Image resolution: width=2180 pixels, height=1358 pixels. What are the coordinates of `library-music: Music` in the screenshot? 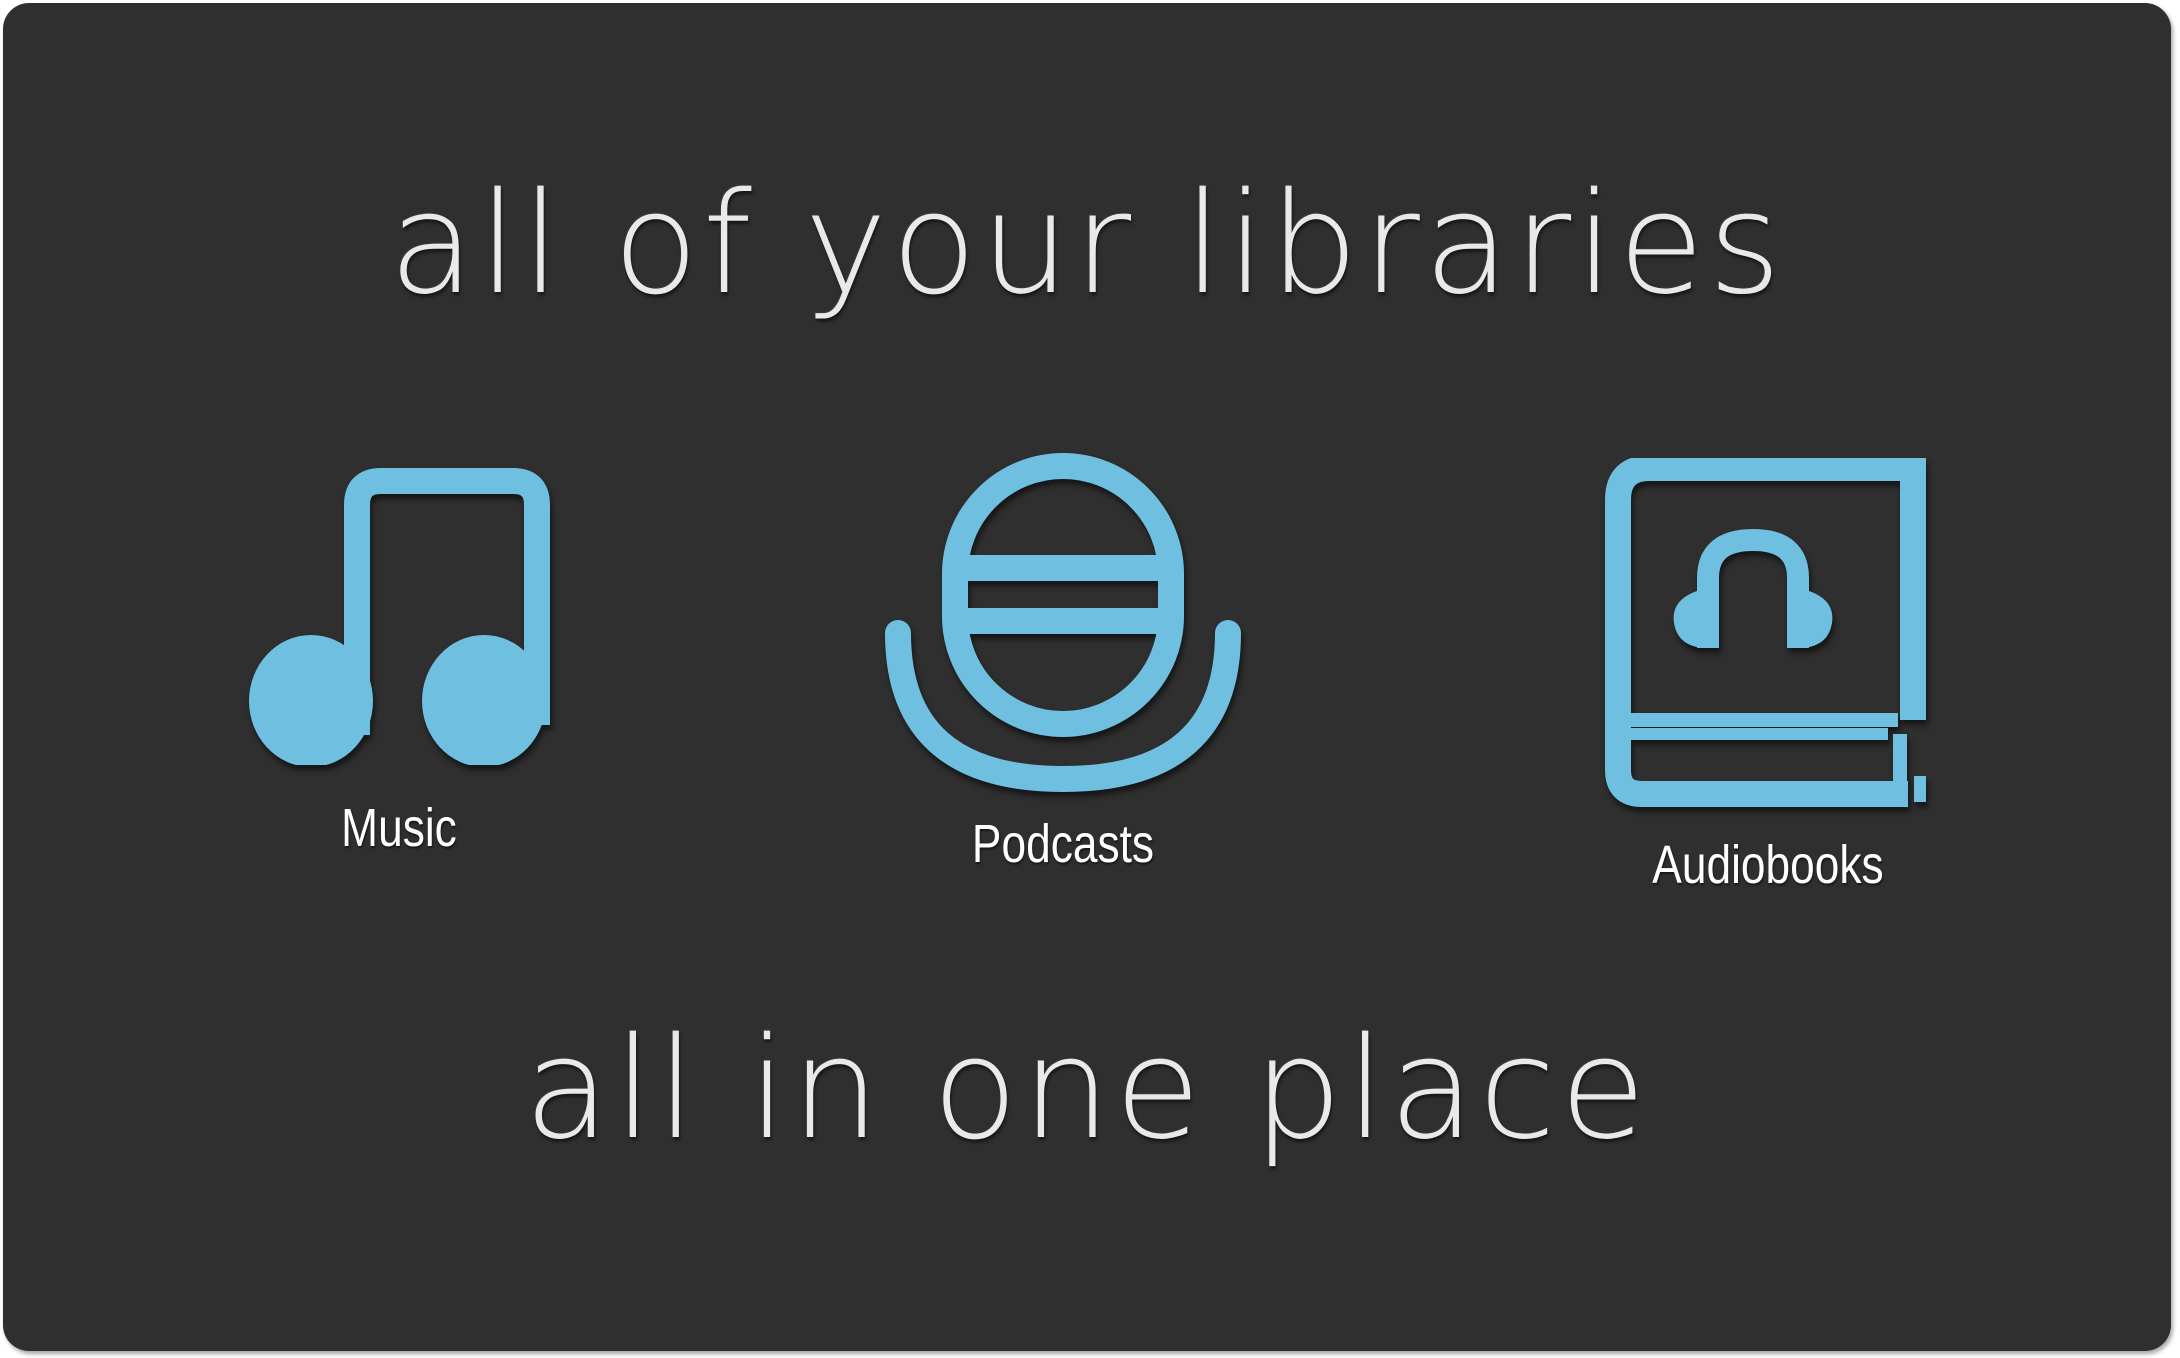 It's located at (399, 662).